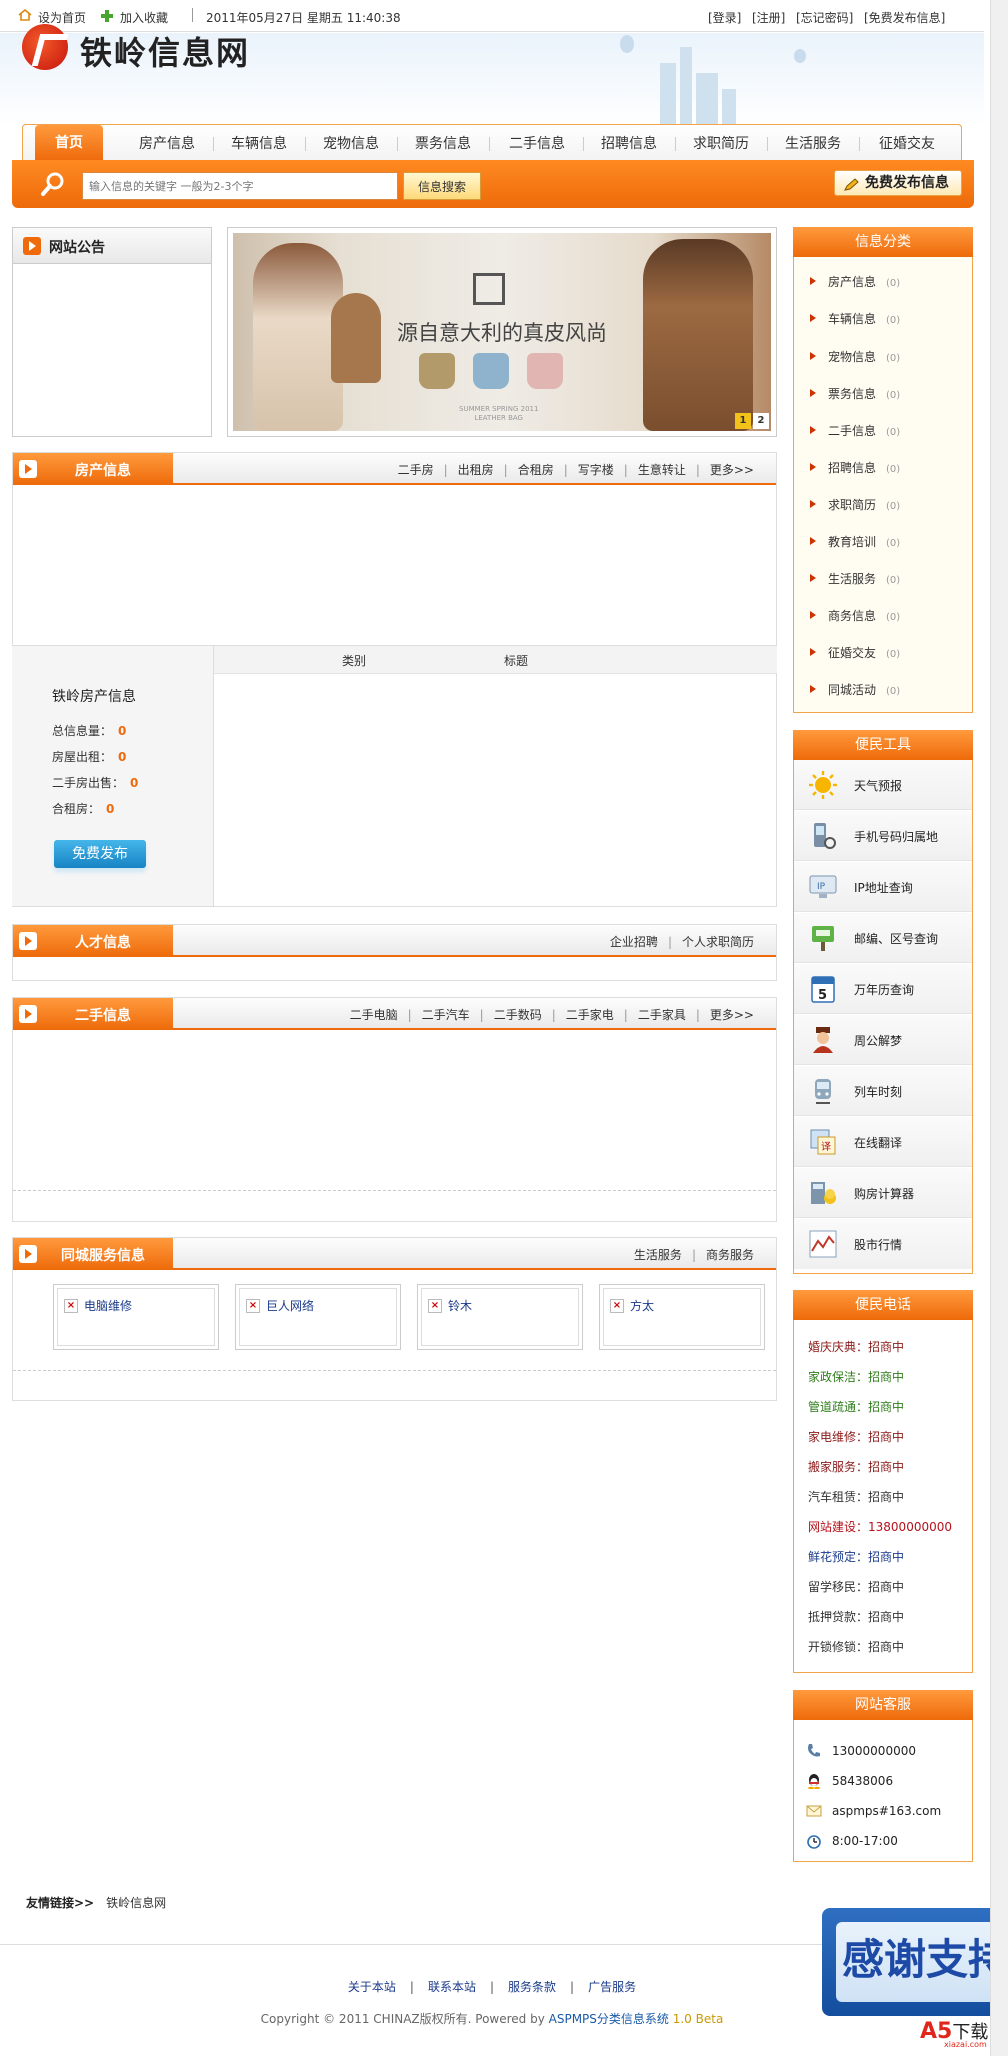  What do you see at coordinates (642, 1305) in the screenshot?
I see `service-item-name: 方太` at bounding box center [642, 1305].